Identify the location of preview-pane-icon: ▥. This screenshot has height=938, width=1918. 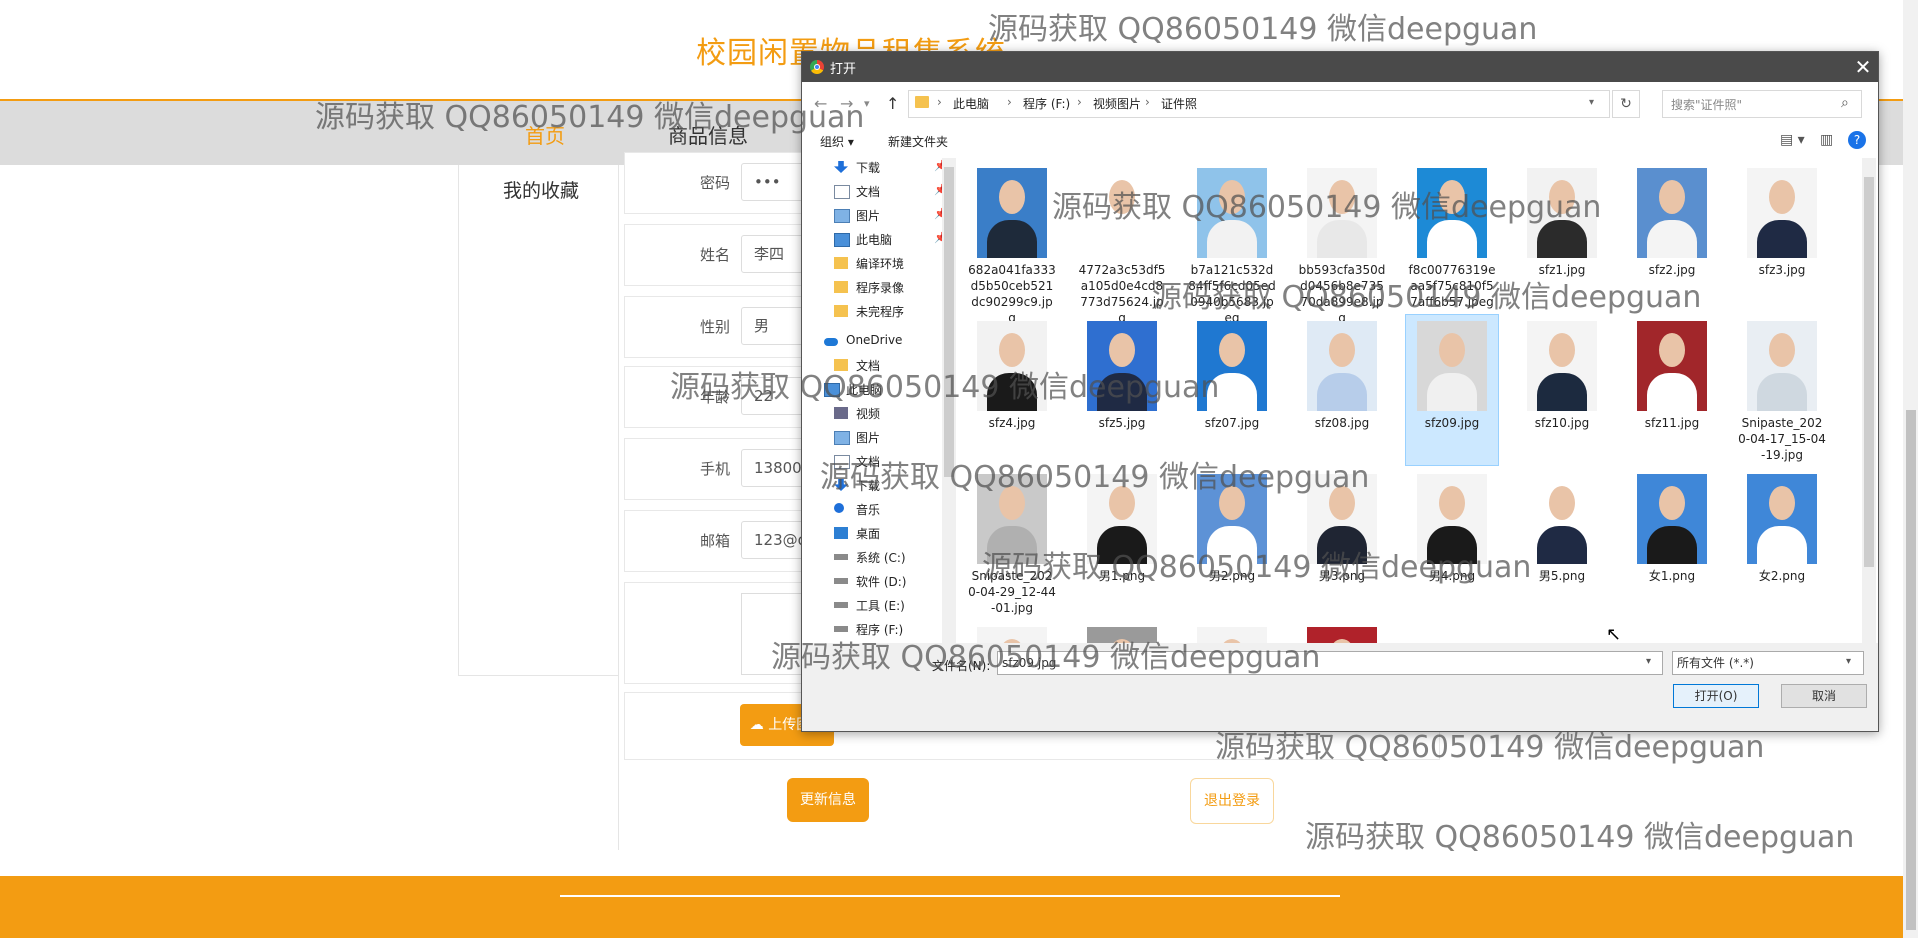
(1826, 140).